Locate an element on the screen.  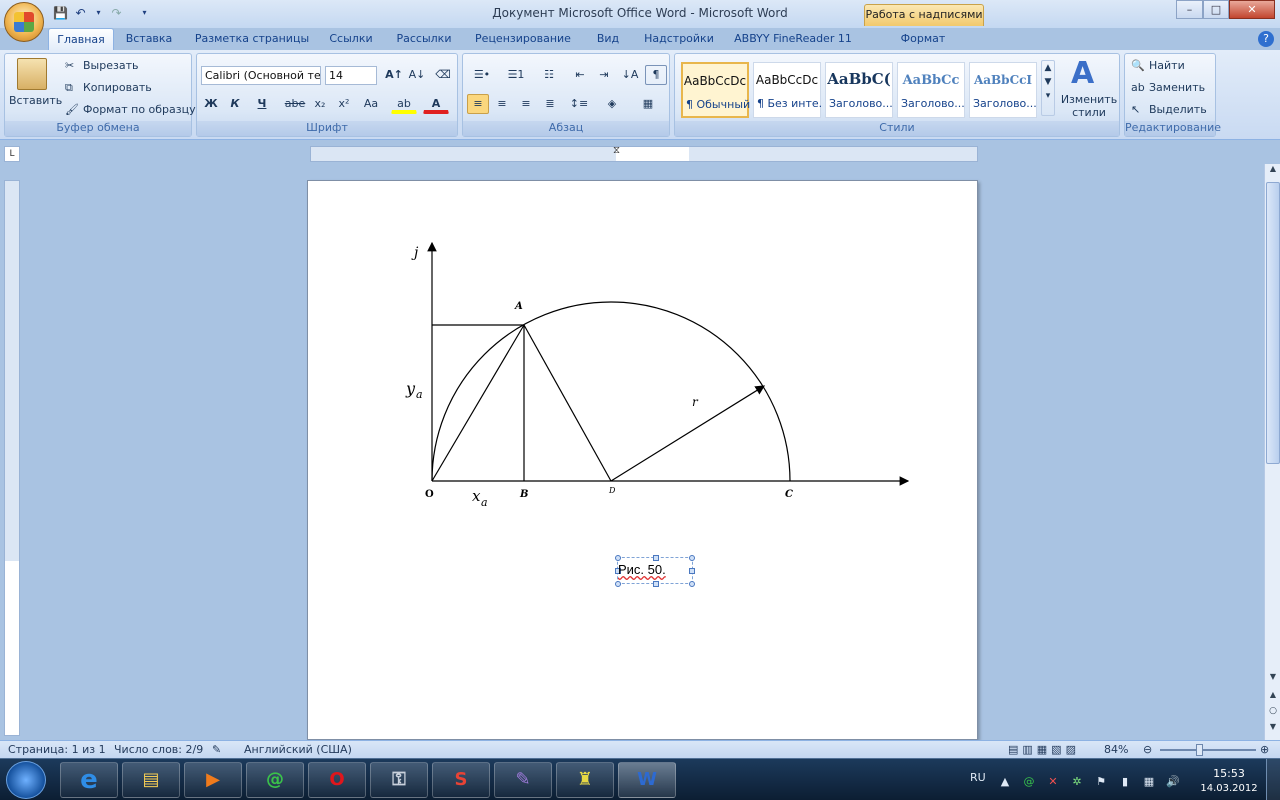
underline-button: Ч is located at coordinates (262, 104).